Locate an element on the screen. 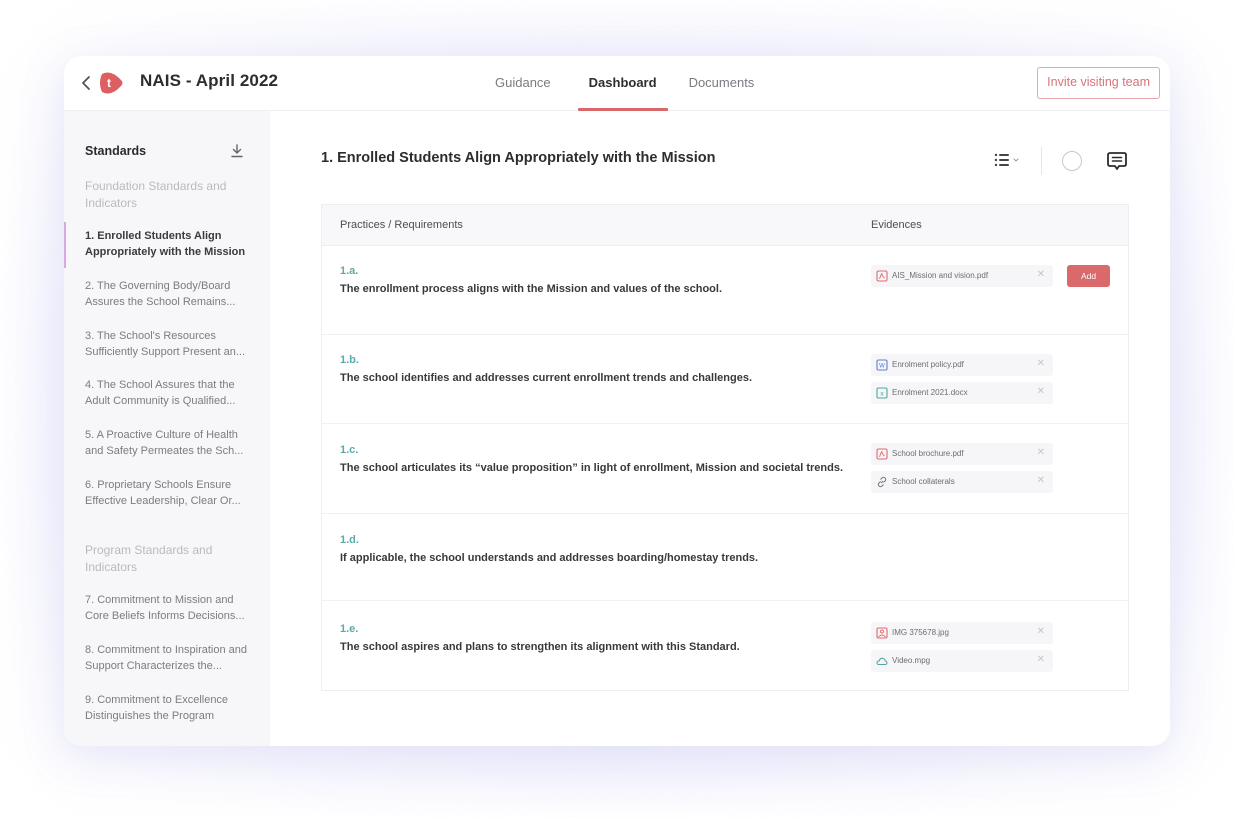 This screenshot has height=818, width=1234. cloud-icon is located at coordinates (882, 661).